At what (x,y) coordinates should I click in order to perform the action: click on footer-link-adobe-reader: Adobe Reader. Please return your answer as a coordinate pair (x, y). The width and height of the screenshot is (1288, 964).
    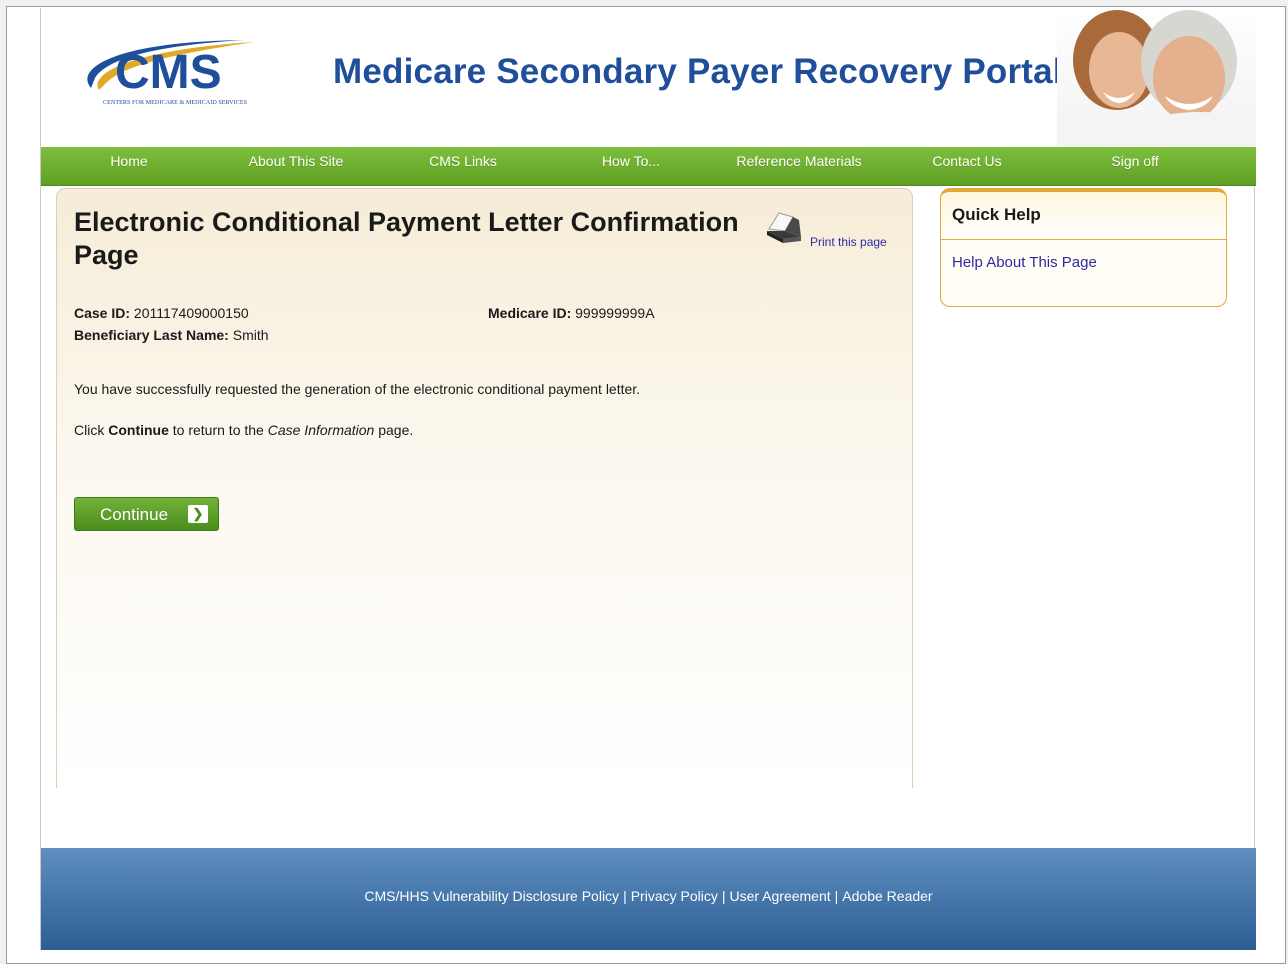
    Looking at the image, I should click on (887, 896).